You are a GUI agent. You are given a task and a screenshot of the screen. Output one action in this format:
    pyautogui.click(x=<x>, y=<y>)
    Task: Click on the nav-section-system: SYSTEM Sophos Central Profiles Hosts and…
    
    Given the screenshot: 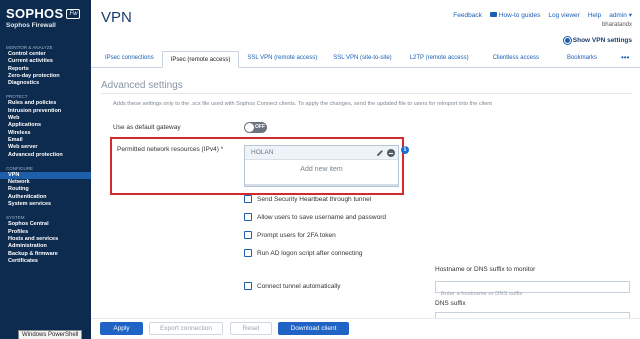 What is the action you would take?
    pyautogui.click(x=45, y=239)
    